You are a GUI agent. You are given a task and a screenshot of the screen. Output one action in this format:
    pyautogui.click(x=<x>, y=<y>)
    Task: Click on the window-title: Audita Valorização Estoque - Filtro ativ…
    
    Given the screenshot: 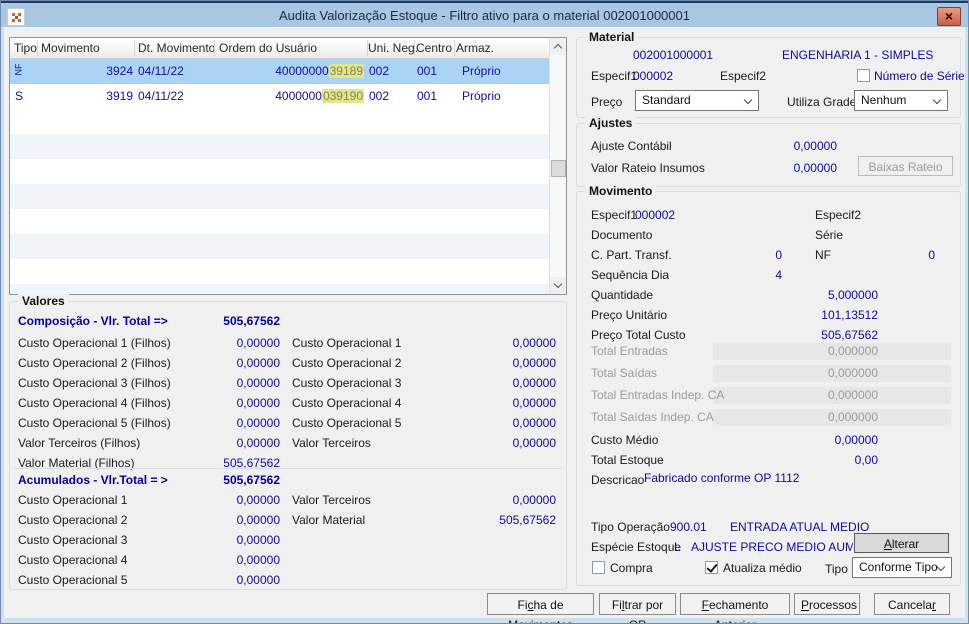 What is the action you would take?
    pyautogui.click(x=484, y=15)
    